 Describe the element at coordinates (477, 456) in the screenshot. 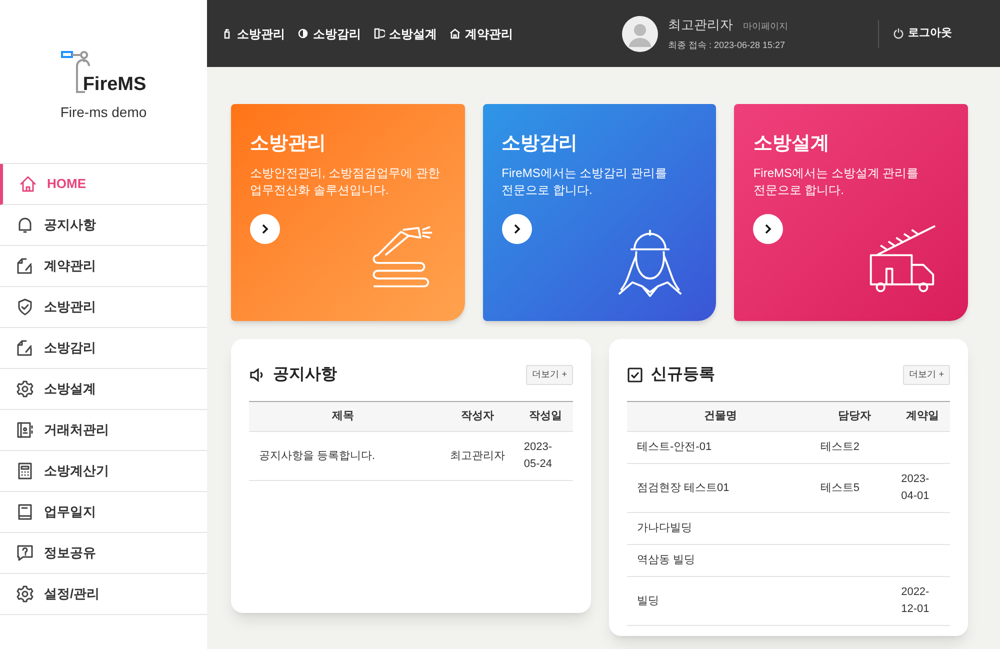

I see `table-cell: 최고관리자` at that location.